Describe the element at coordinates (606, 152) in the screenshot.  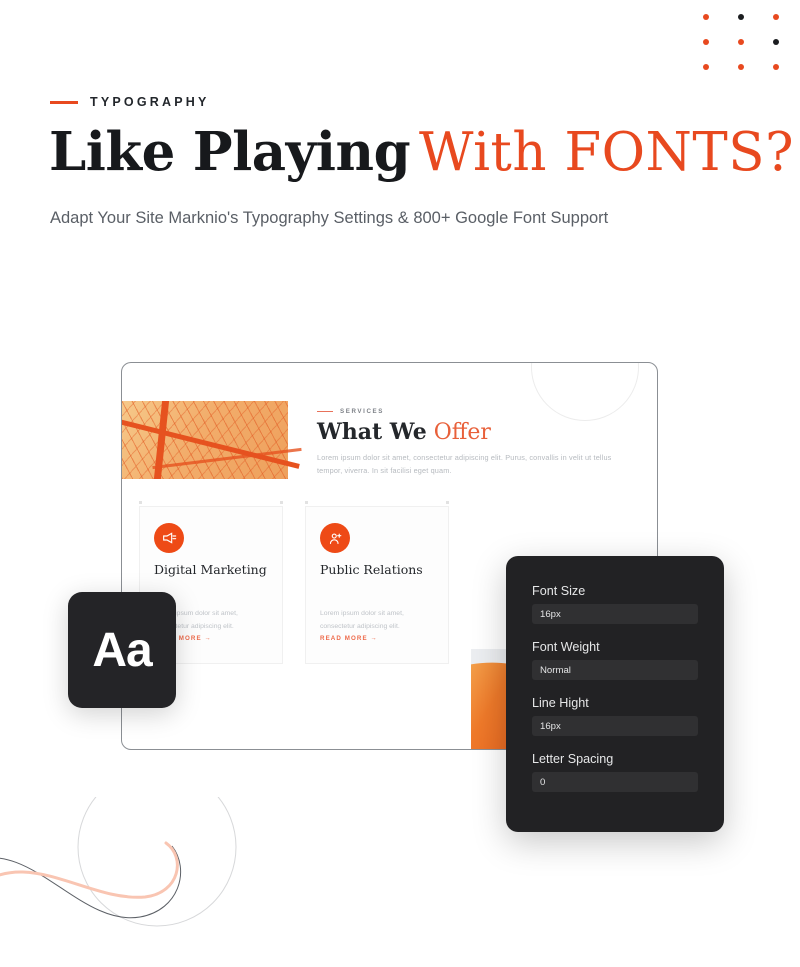
I see `headline-accent: With FONTS?` at that location.